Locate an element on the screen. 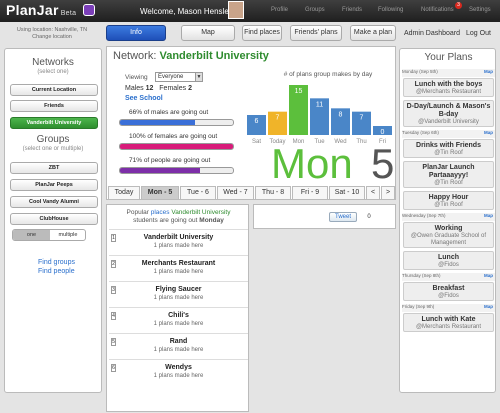 Image resolution: width=500 pixels, height=413 pixels. network-vanderbilt: Vanderbilt University is located at coordinates (54, 123).